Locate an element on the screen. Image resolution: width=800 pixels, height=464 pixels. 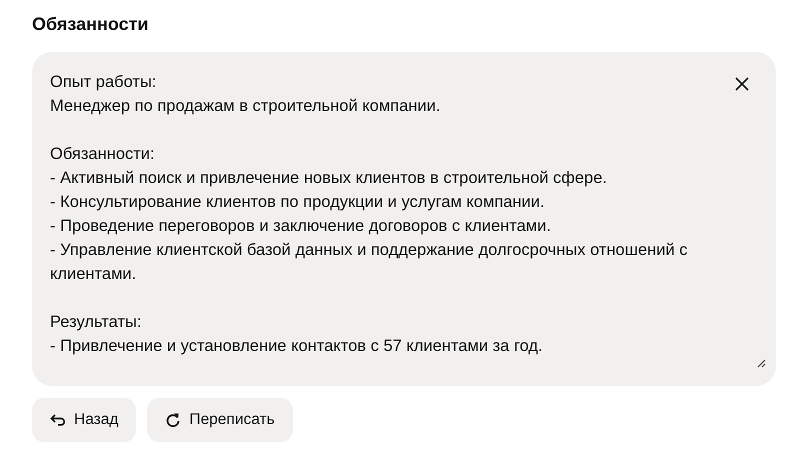
undo-arrow-icon is located at coordinates (58, 420).